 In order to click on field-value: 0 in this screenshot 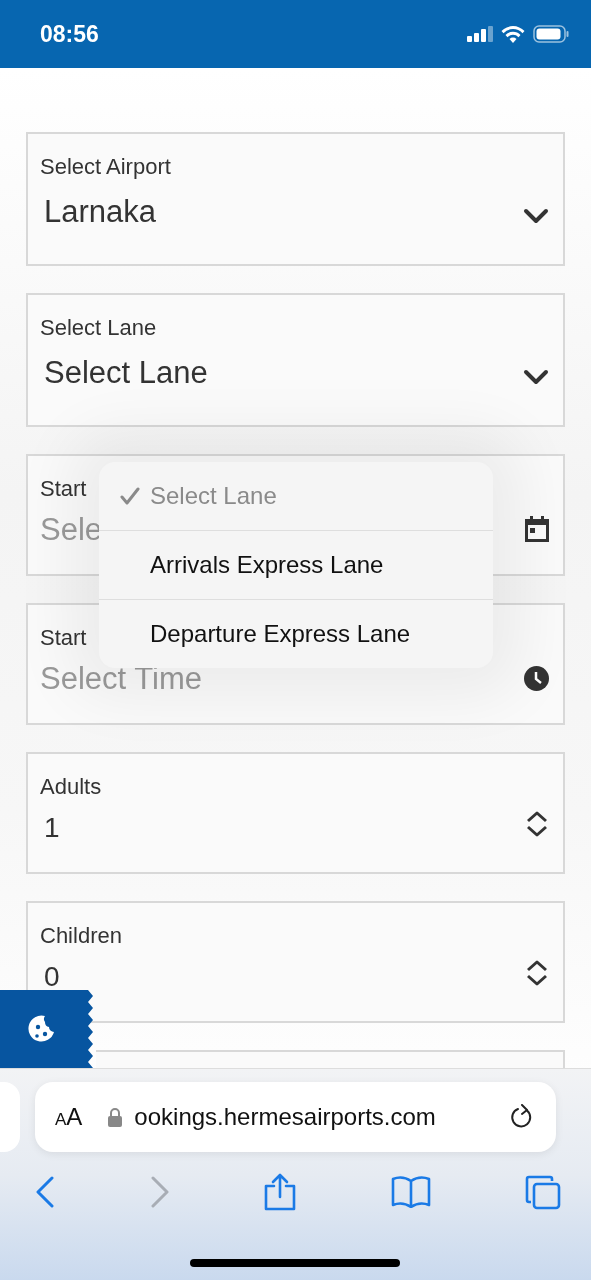, I will do `click(51, 977)`.